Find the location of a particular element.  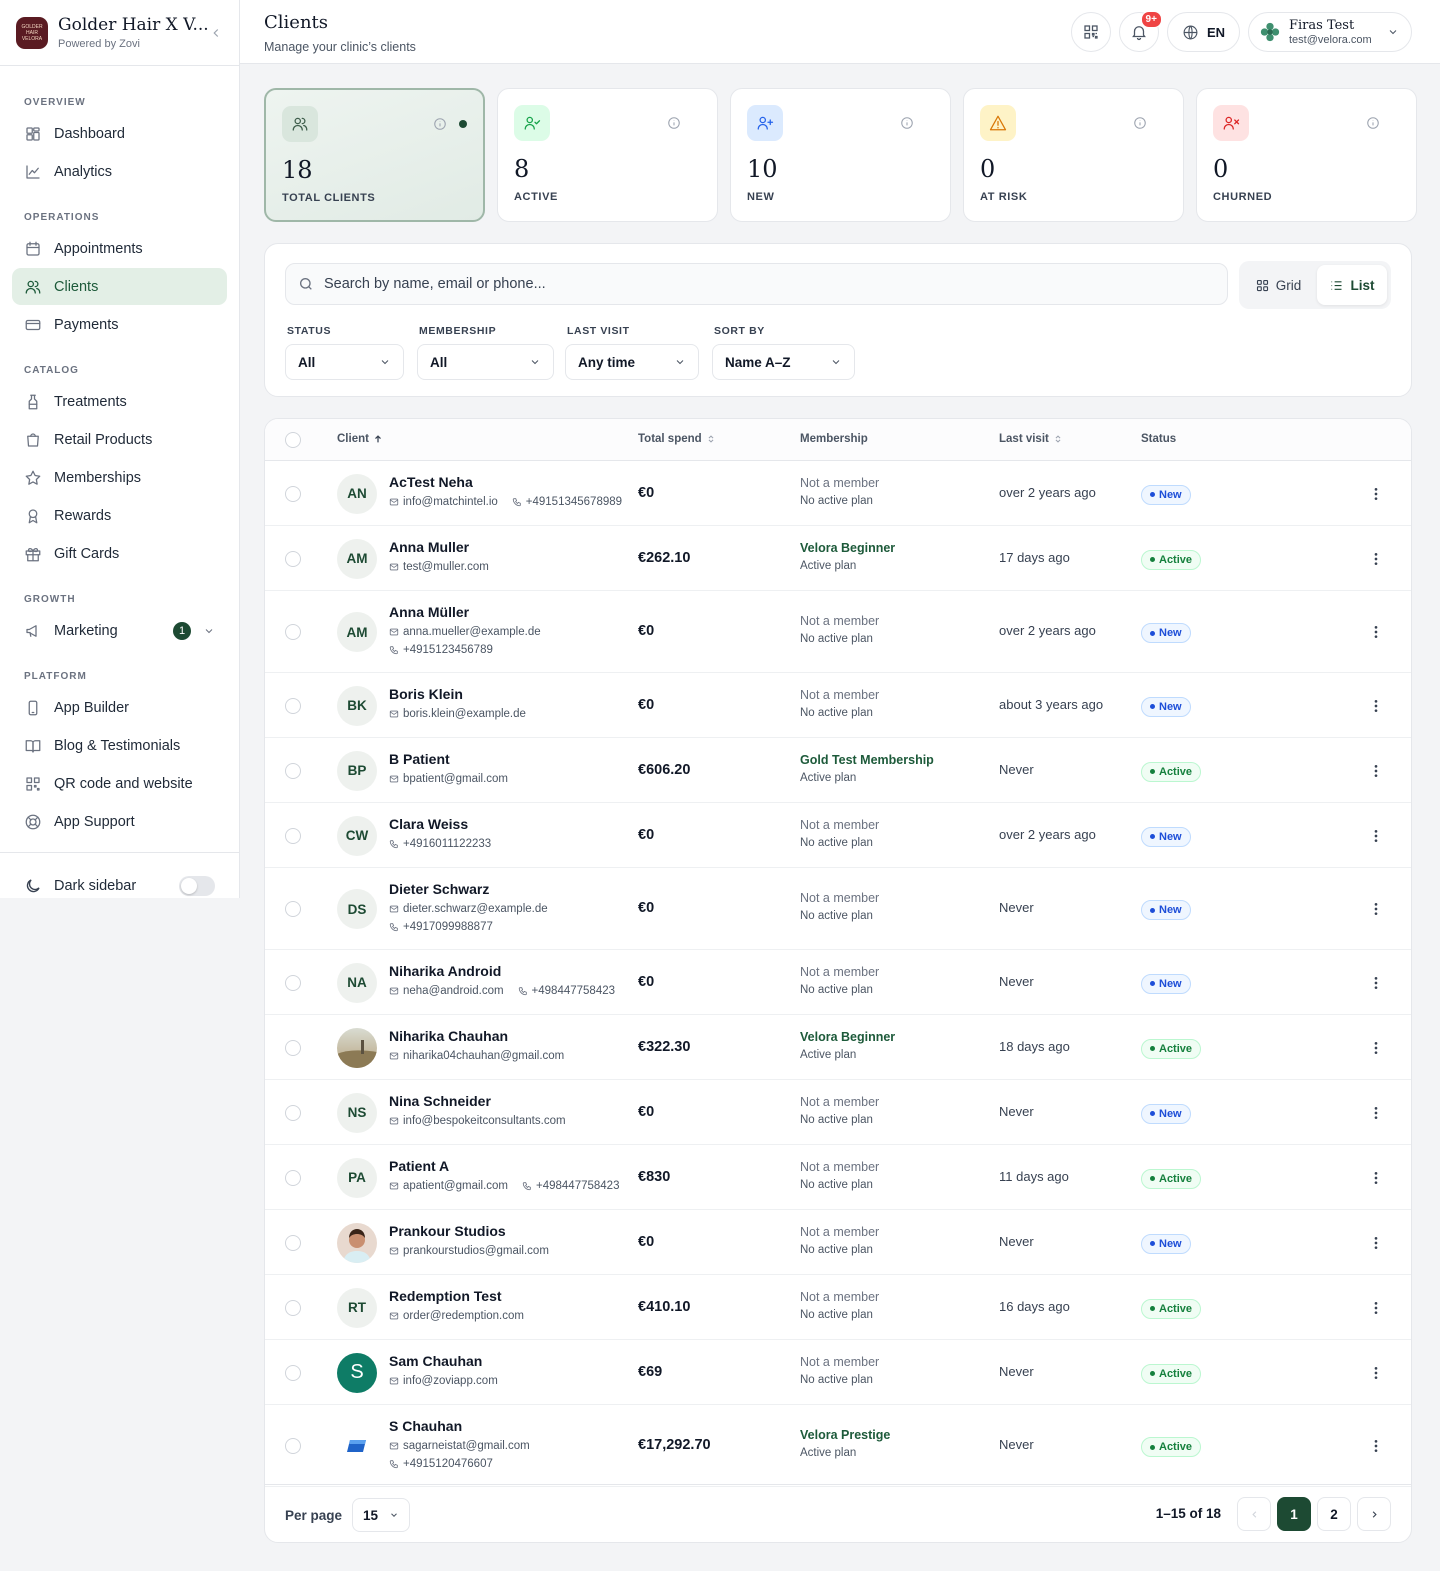

client-name: Anna Müller is located at coordinates (429, 612).